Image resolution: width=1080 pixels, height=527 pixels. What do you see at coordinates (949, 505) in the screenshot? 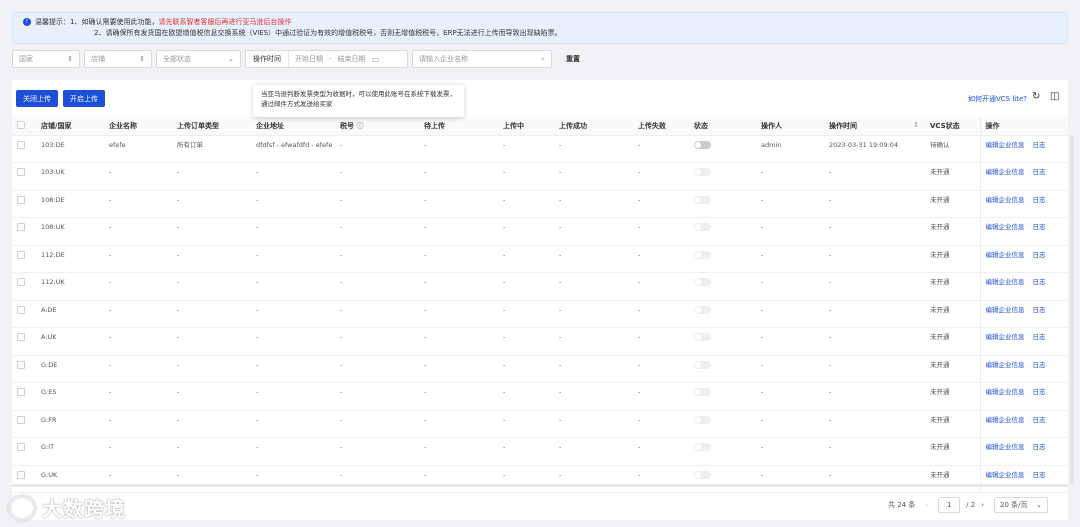
I see `page-number-input: 1` at bounding box center [949, 505].